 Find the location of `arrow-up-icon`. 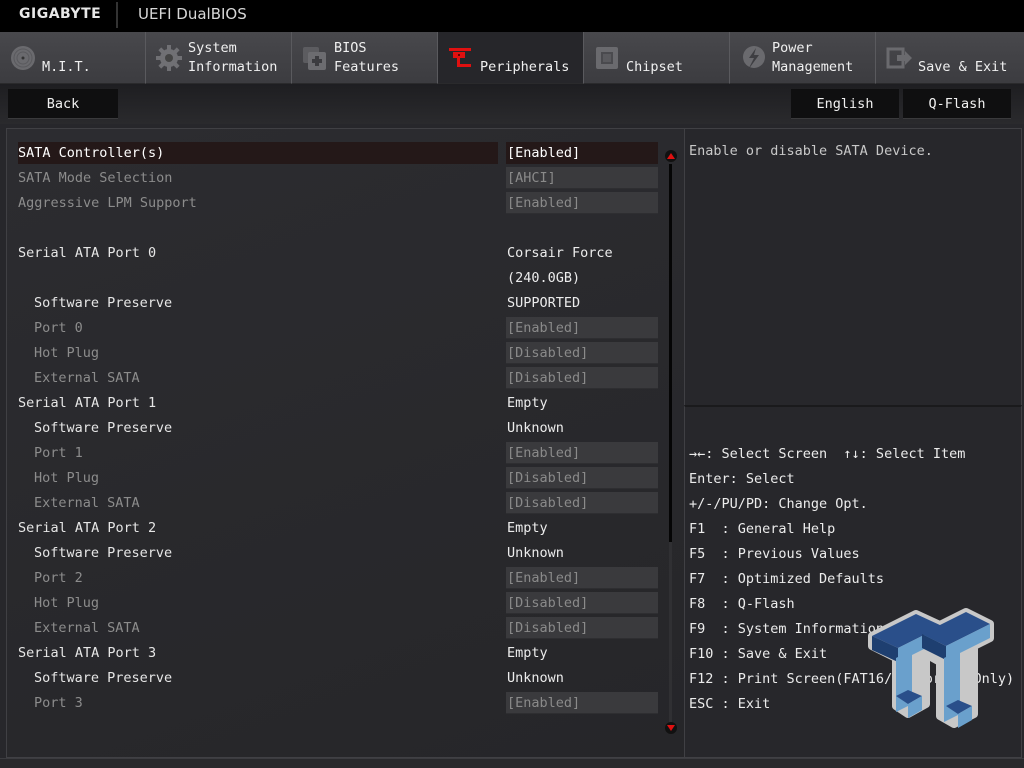

arrow-up-icon is located at coordinates (671, 156).